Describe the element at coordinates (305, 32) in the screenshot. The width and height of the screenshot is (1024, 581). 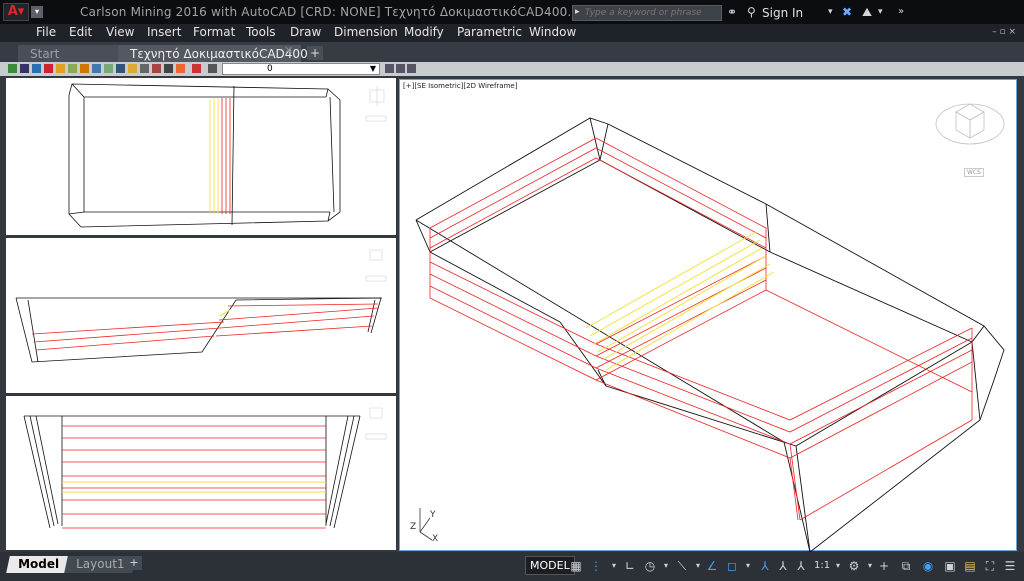
I see `menu-draw: Draw` at that location.